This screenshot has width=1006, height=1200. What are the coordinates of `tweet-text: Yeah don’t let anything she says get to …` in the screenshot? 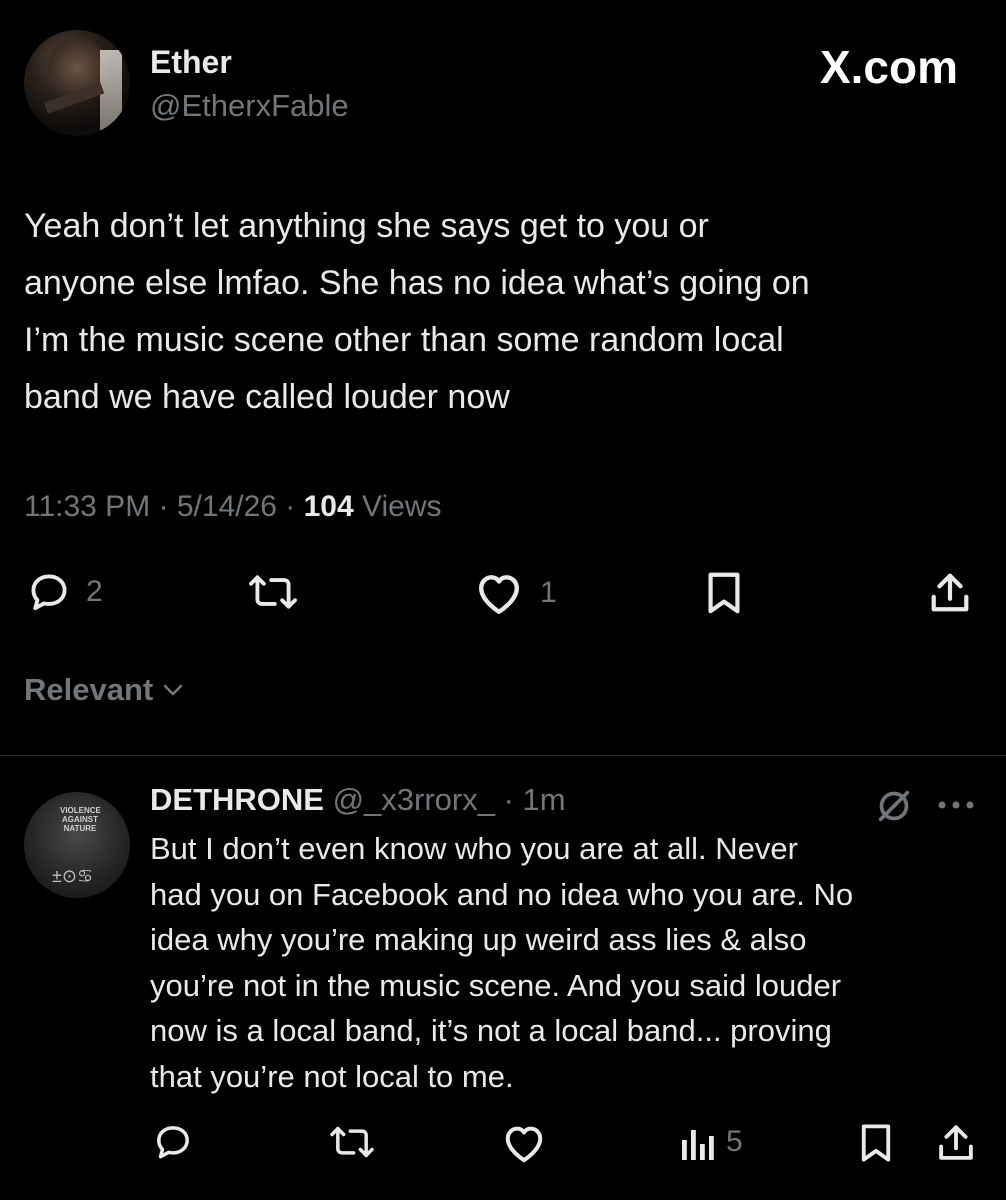 It's located at (417, 311).